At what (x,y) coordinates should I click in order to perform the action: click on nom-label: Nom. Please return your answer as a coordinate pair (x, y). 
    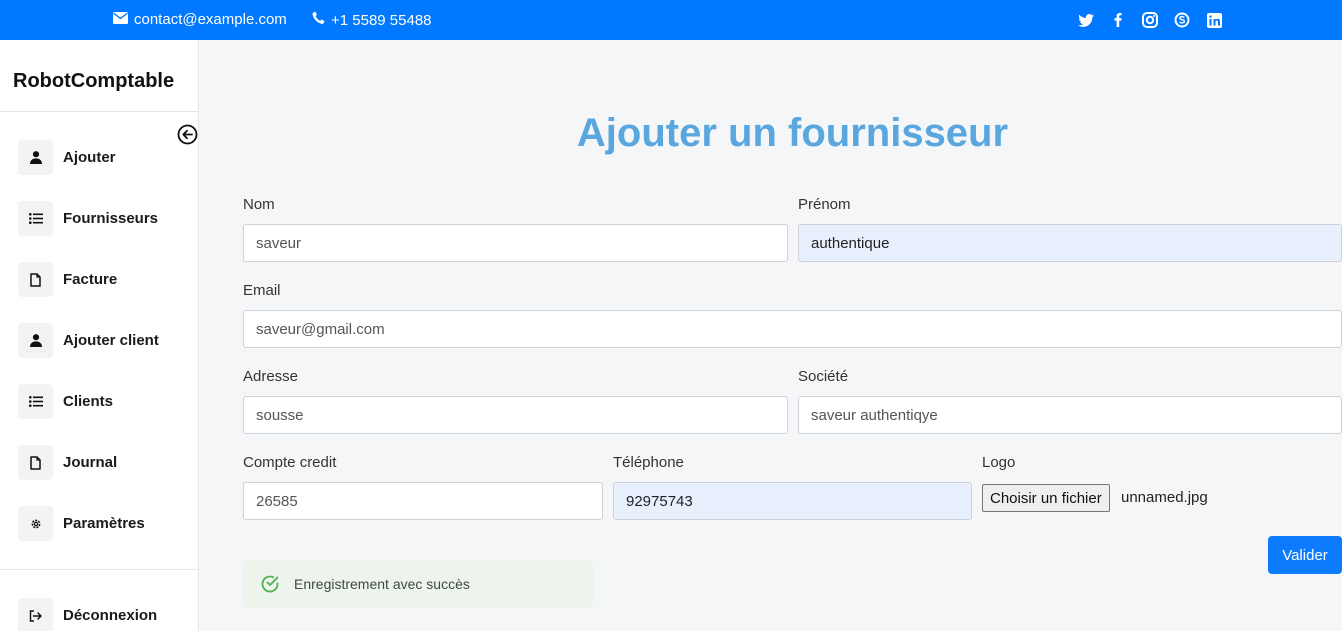
    Looking at the image, I should click on (259, 204).